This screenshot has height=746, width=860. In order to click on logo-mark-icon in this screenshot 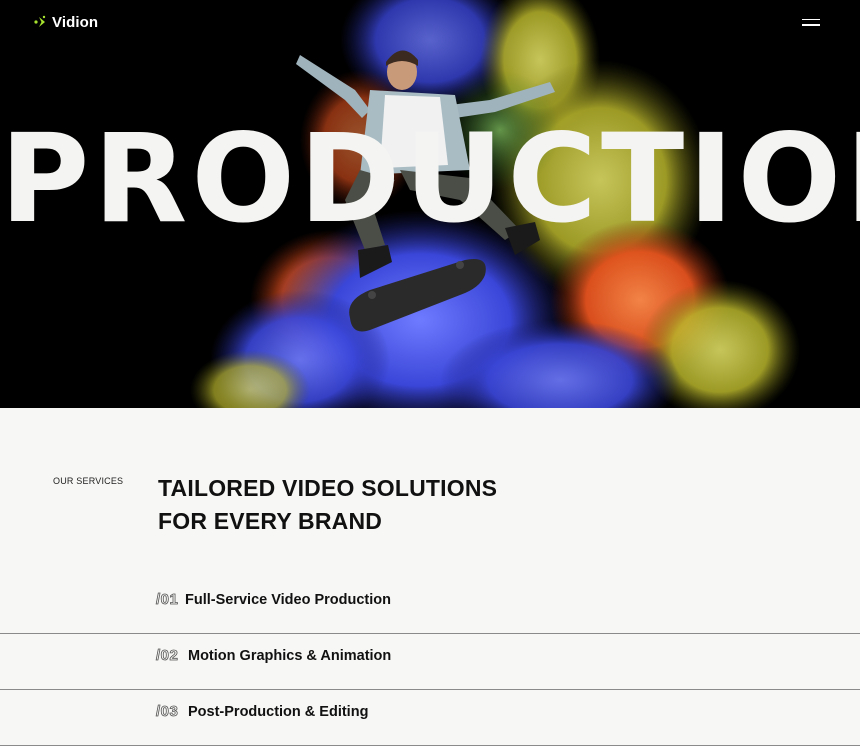, I will do `click(40, 21)`.